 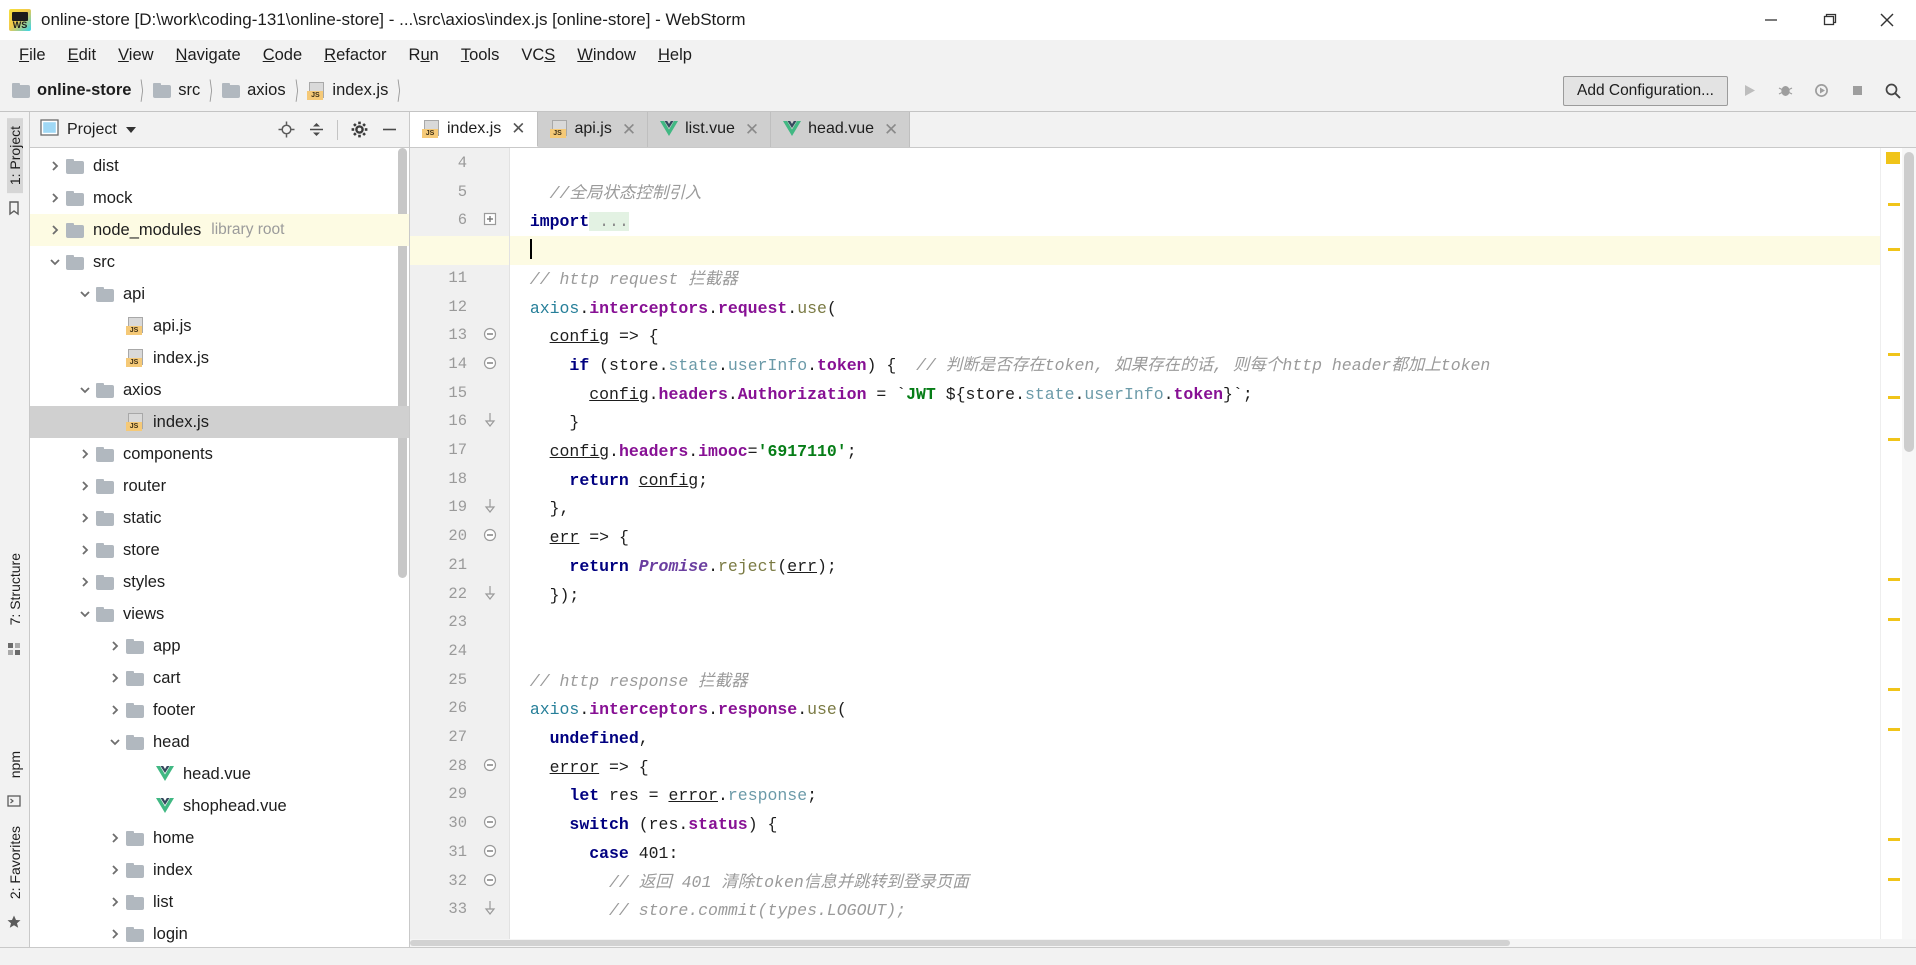 I want to click on editor-tab-head-vue: head.vue ✕, so click(x=841, y=129).